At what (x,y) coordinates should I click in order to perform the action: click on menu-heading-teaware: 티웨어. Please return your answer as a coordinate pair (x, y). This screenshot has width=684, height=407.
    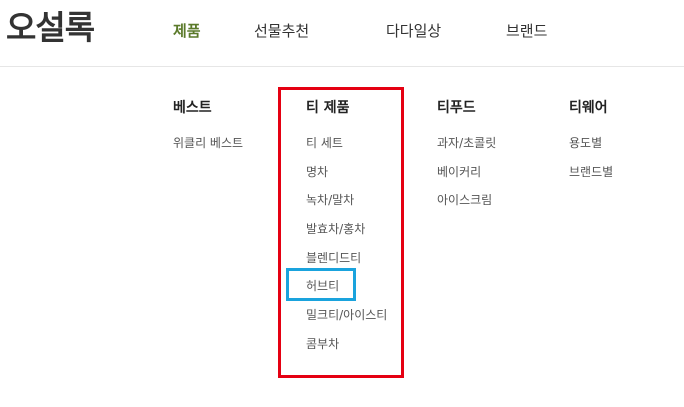
    Looking at the image, I should click on (591, 108).